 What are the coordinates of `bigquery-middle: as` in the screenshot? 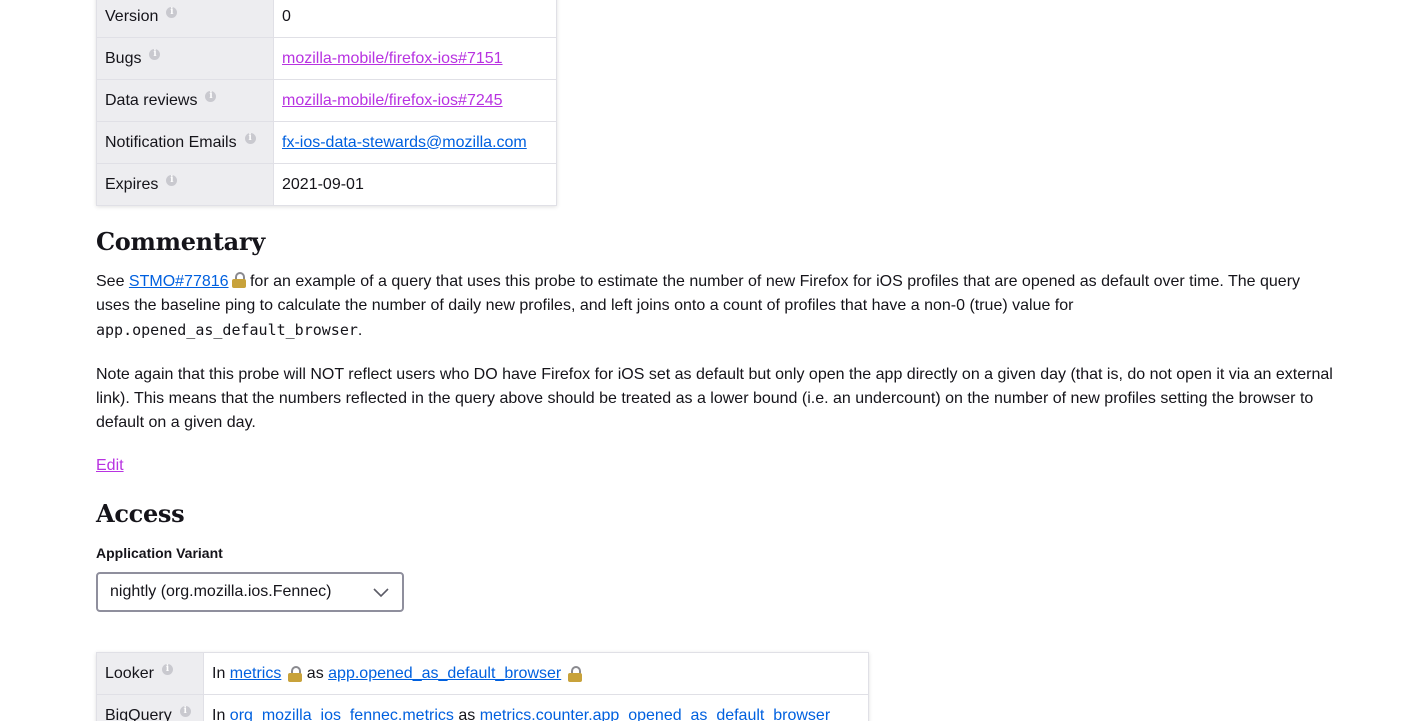 It's located at (466, 713).